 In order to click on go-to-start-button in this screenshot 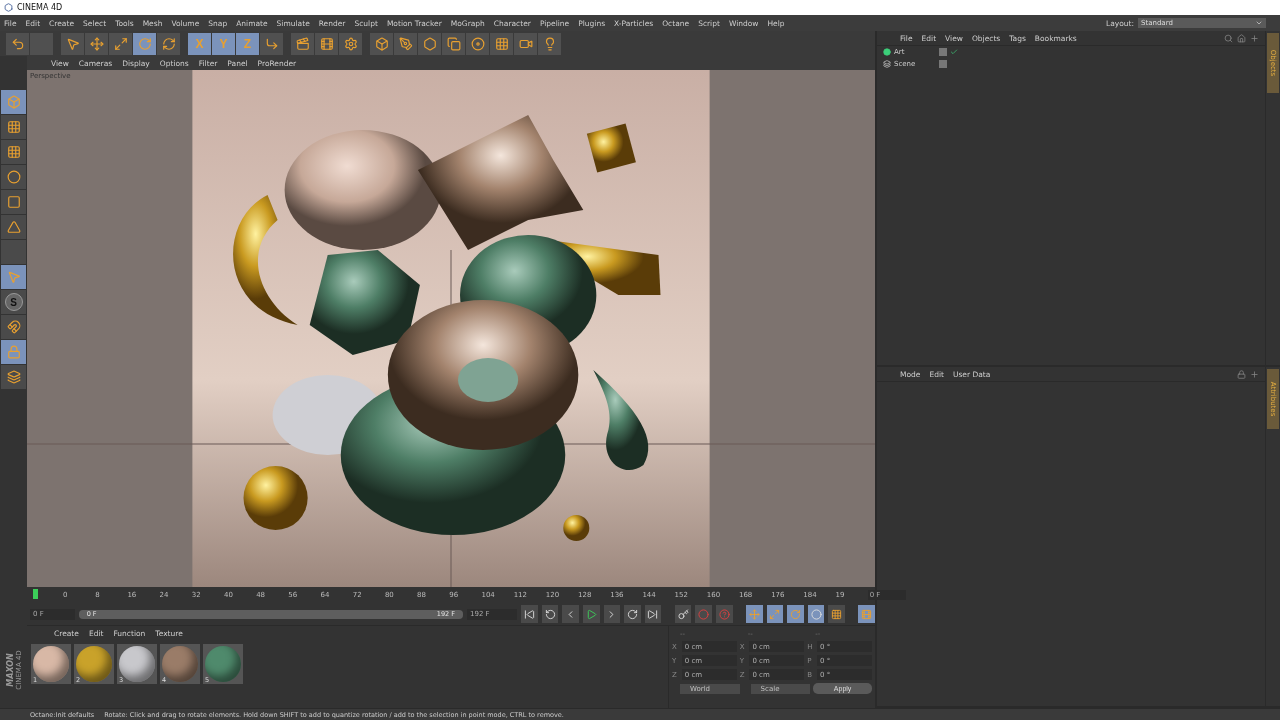, I will do `click(529, 614)`.